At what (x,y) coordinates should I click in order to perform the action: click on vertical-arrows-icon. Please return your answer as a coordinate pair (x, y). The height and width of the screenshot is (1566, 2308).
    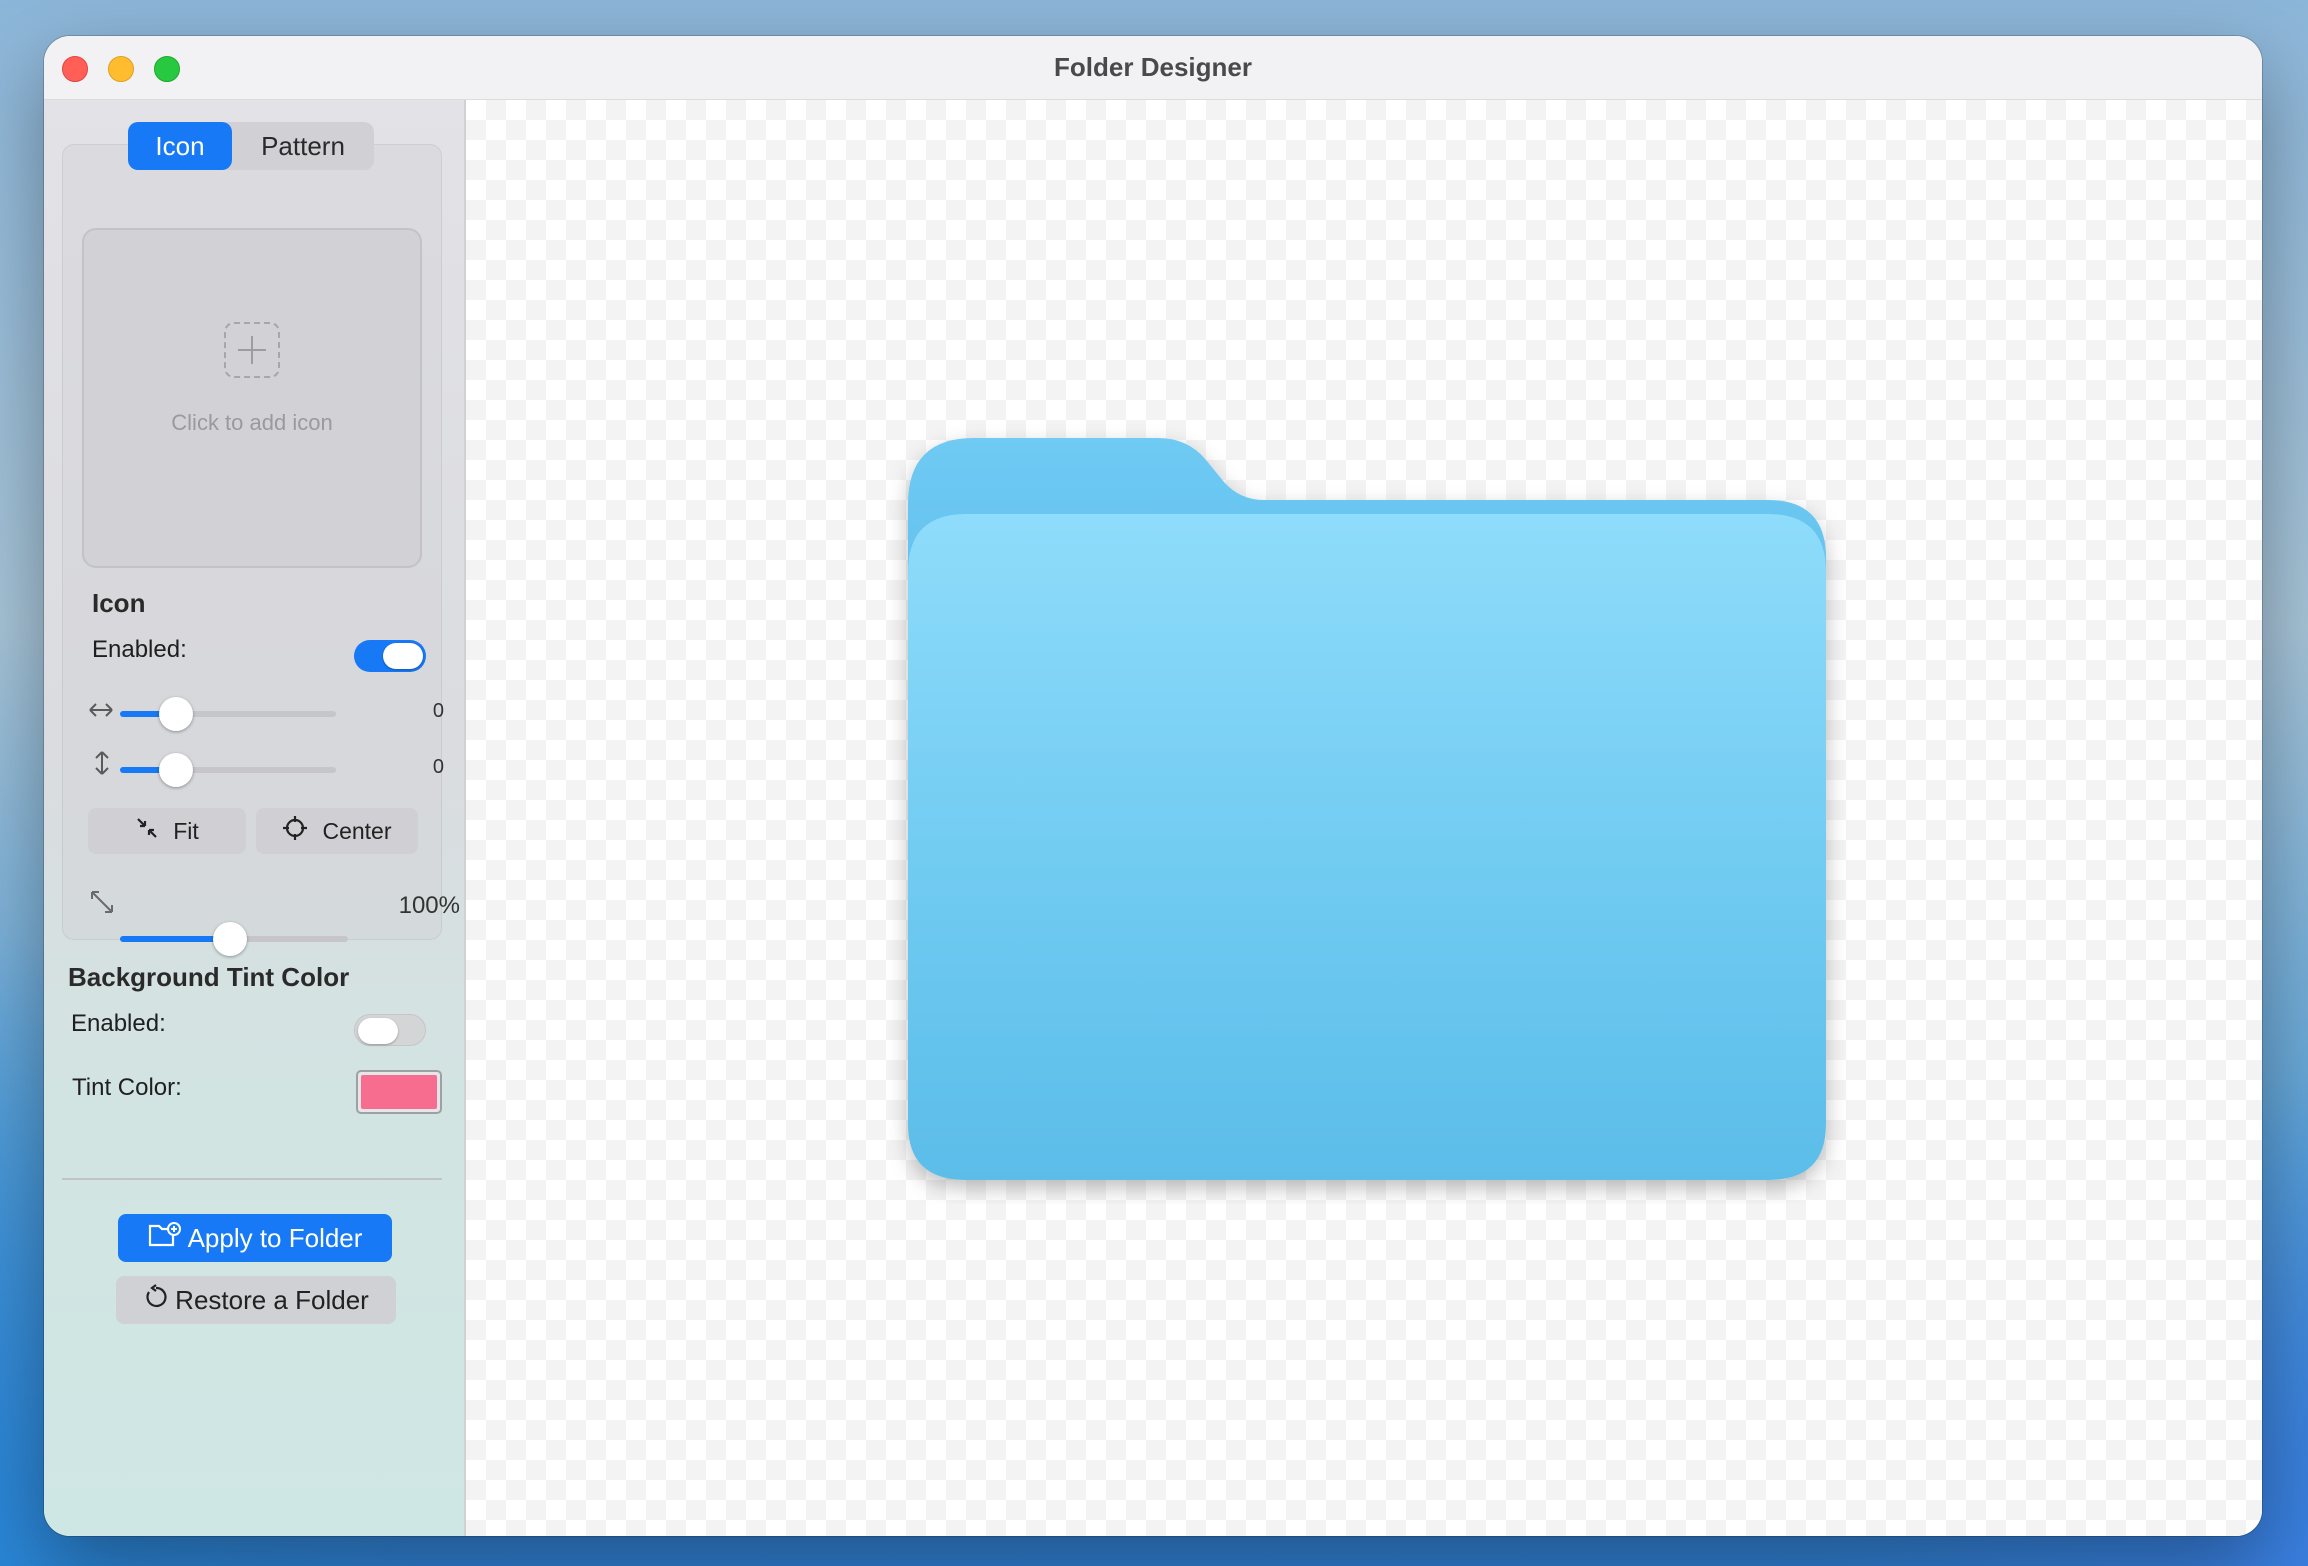
    Looking at the image, I should click on (102, 766).